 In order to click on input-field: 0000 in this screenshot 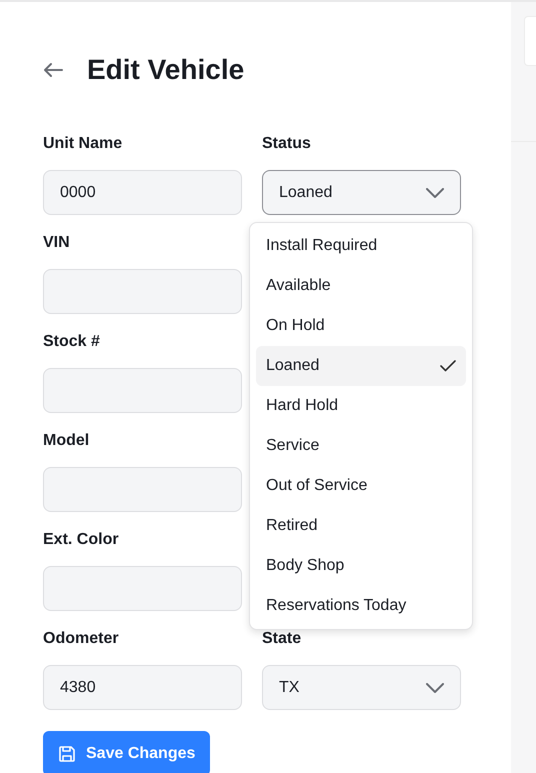, I will do `click(142, 192)`.